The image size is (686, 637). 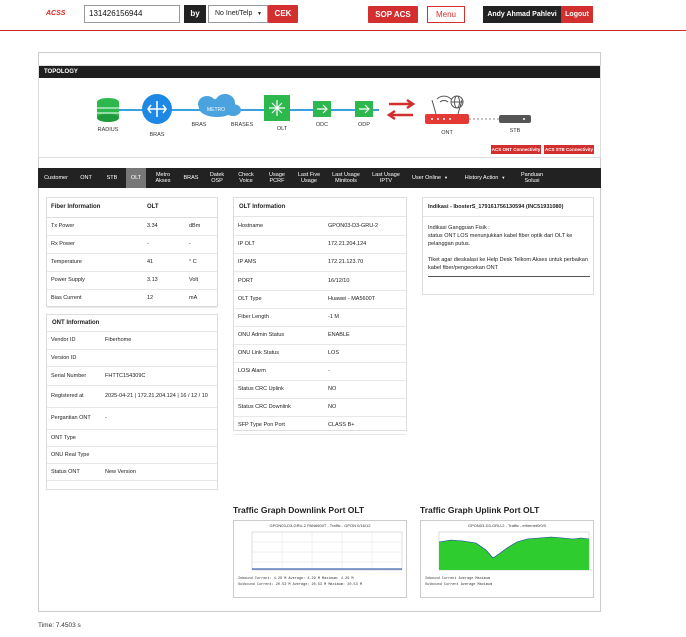 What do you see at coordinates (459, 585) in the screenshot?
I see `uplink-legend-outbound: Outbound Current Average Maximum` at bounding box center [459, 585].